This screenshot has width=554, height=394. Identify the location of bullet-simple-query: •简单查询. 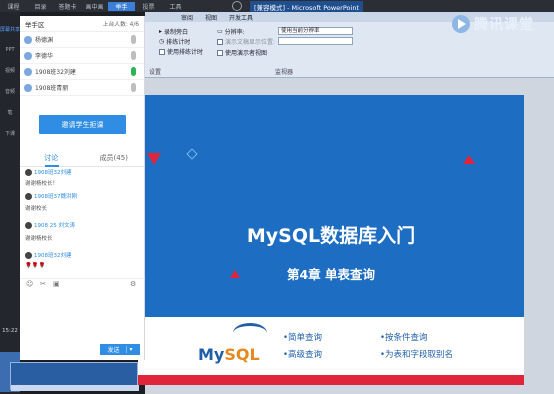
(303, 338).